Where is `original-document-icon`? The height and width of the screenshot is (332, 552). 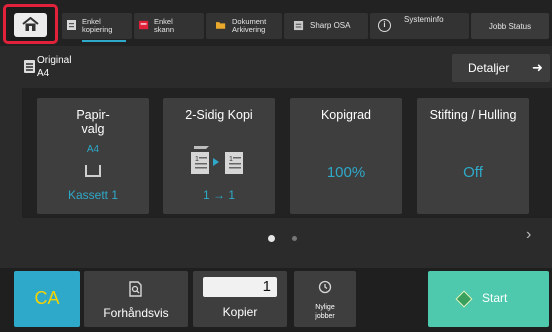
original-document-icon is located at coordinates (29, 66).